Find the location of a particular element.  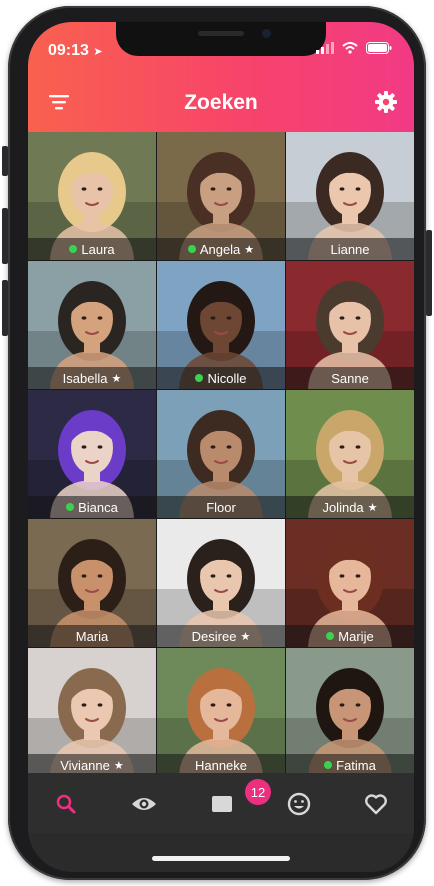

smiley-icon is located at coordinates (299, 804).